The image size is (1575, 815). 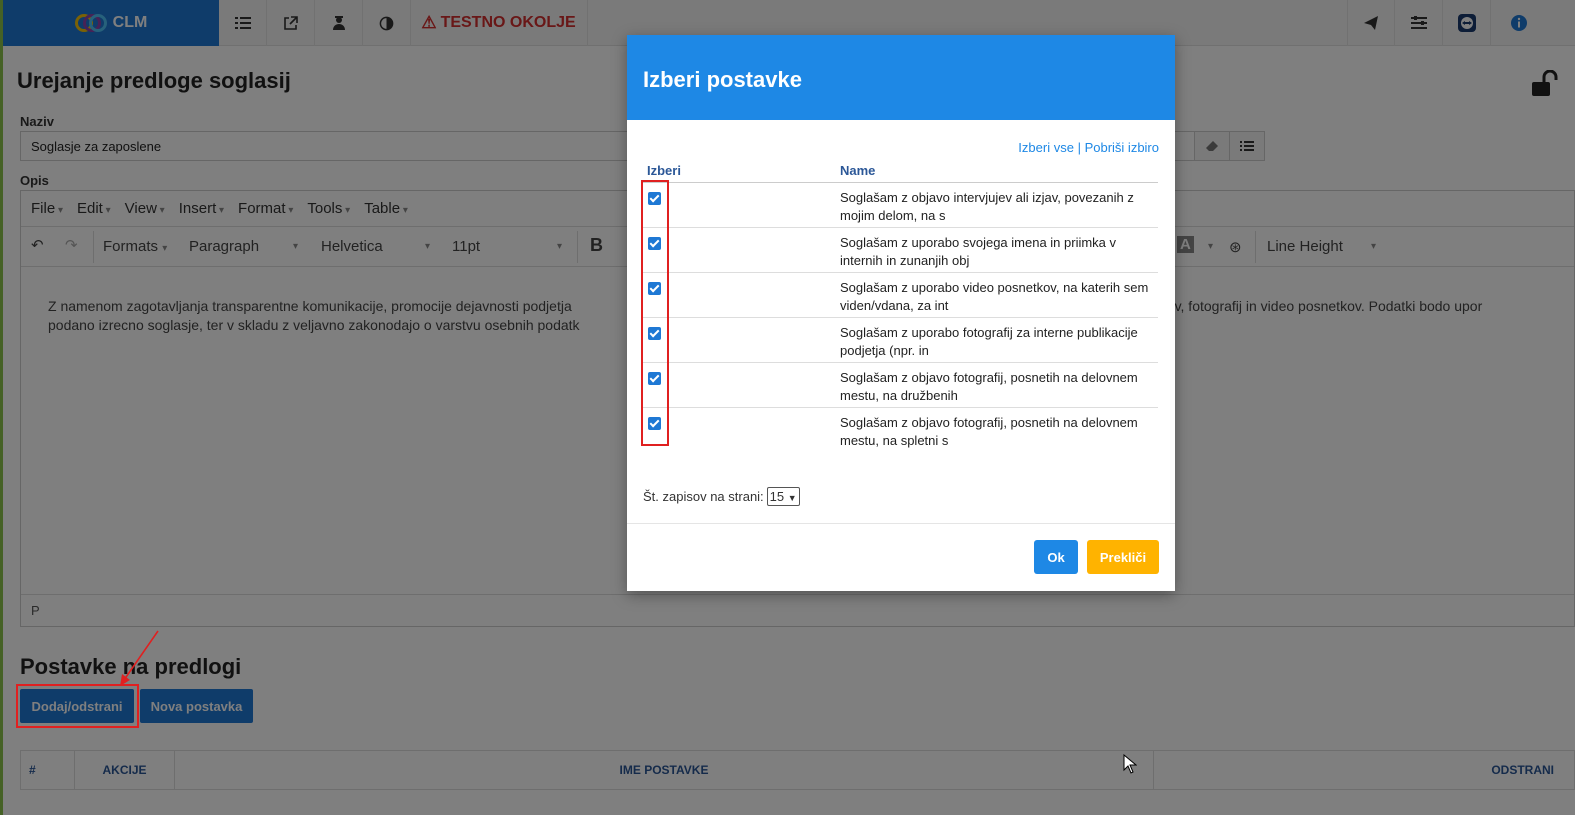 What do you see at coordinates (901, 77) in the screenshot?
I see `modal-title: Izberi postavke` at bounding box center [901, 77].